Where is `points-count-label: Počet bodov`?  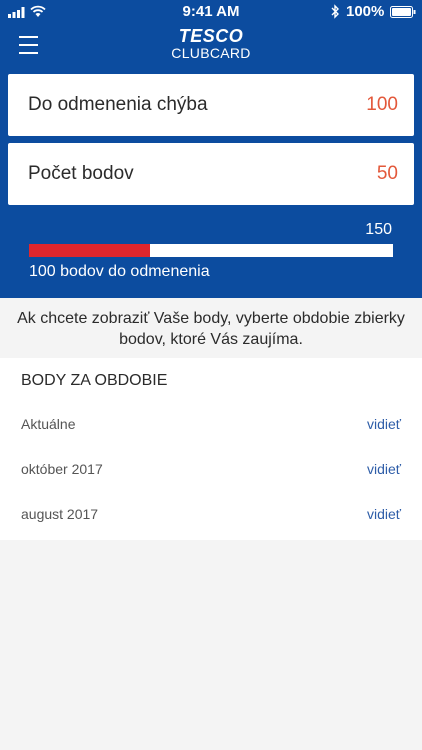
points-count-label: Počet bodov is located at coordinates (81, 173).